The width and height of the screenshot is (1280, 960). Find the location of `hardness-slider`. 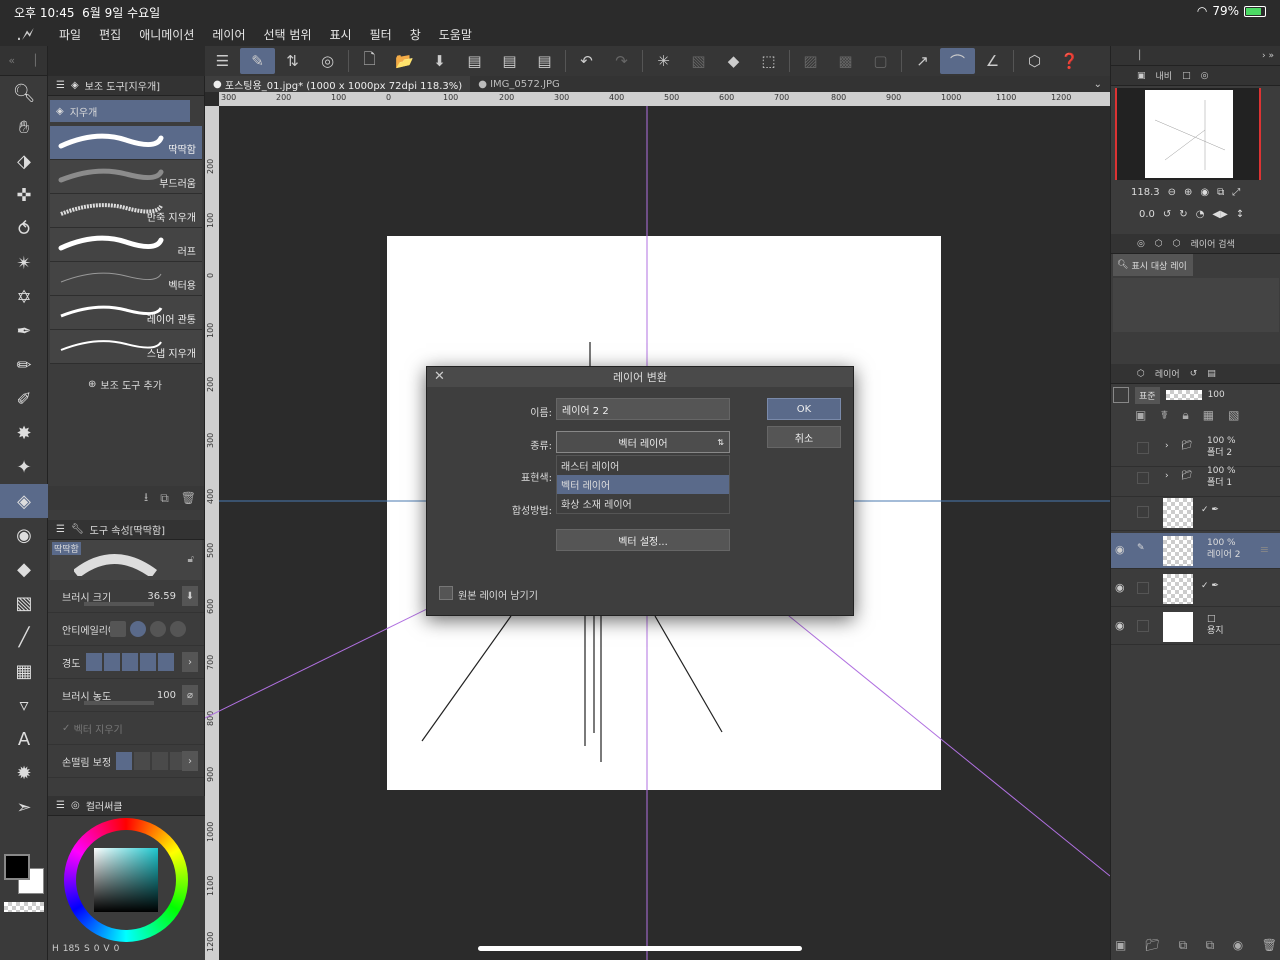

hardness-slider is located at coordinates (130, 662).